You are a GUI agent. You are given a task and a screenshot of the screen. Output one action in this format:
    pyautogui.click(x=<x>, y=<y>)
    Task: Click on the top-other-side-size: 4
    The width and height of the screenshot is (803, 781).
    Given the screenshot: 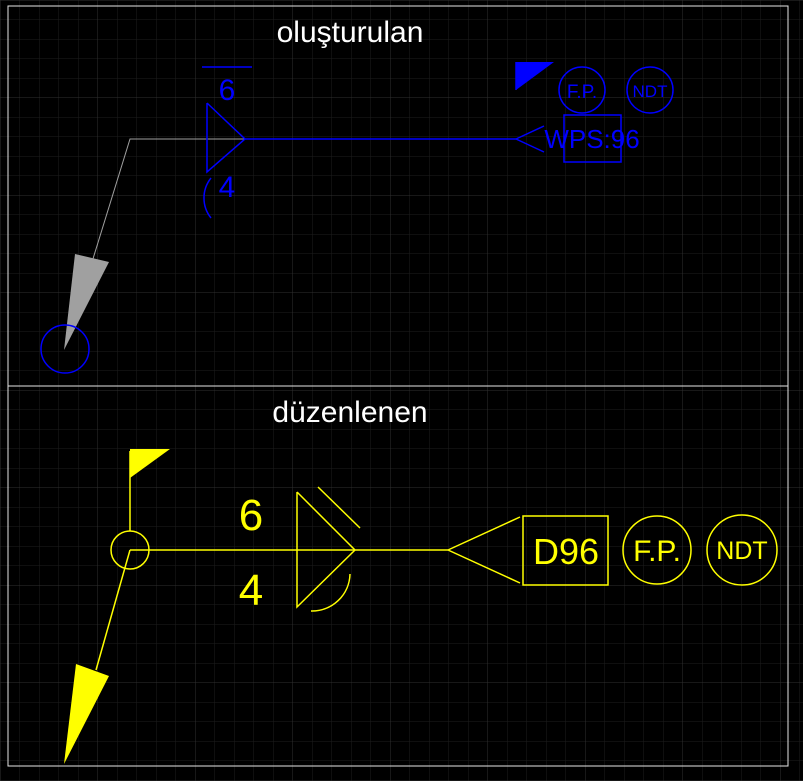 What is the action you would take?
    pyautogui.click(x=227, y=187)
    